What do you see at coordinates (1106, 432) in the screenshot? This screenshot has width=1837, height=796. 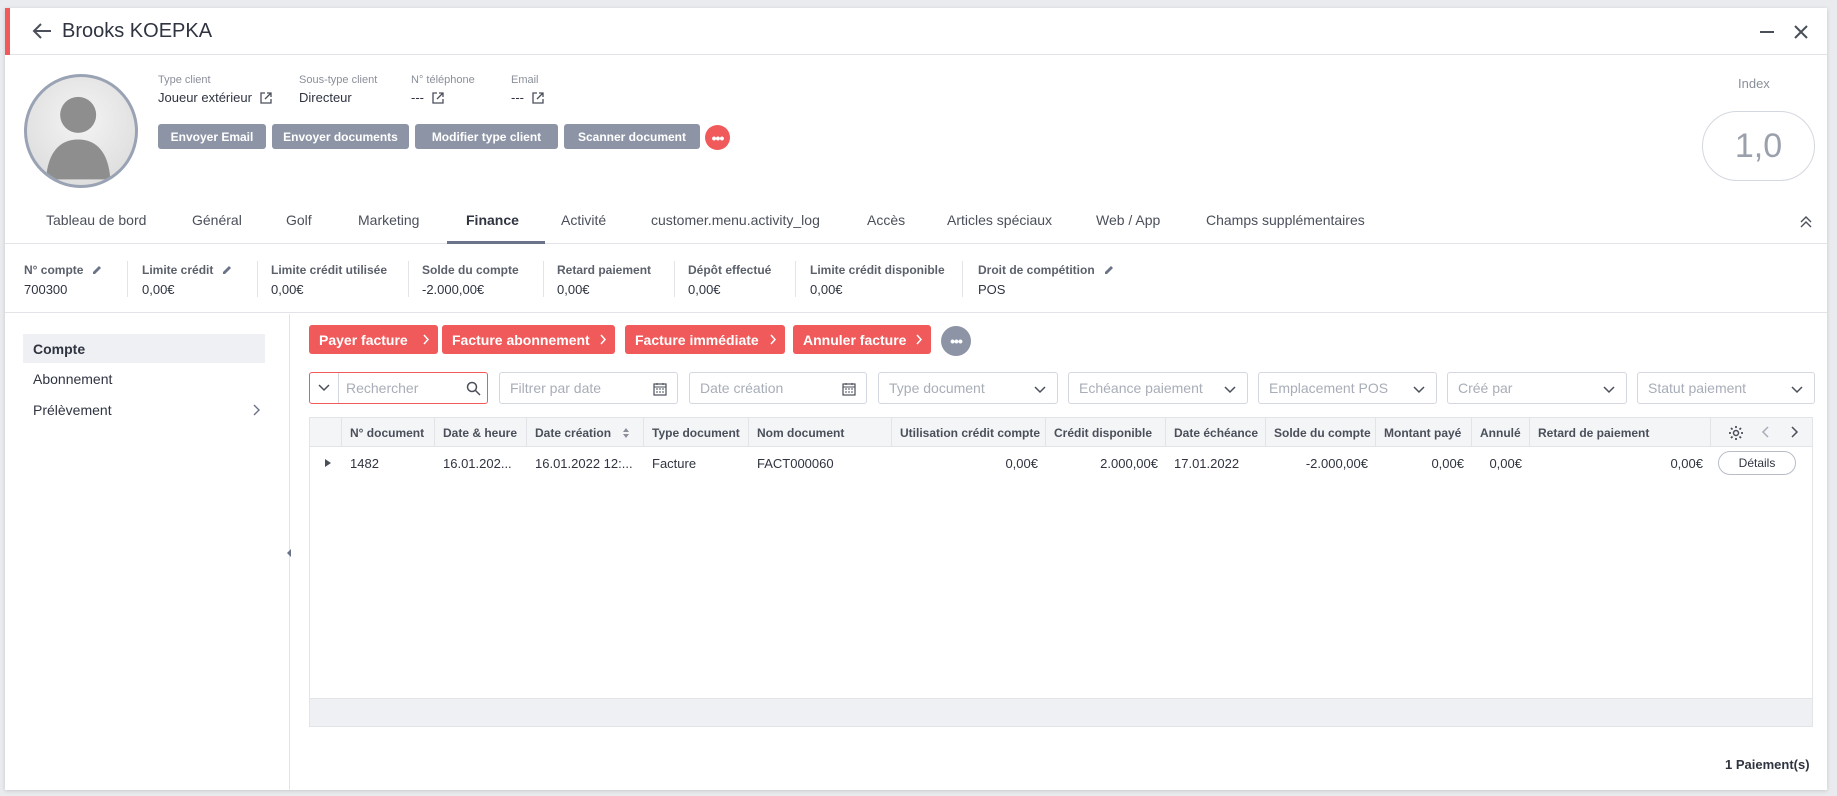 I see `column-header: Crédit disponible` at bounding box center [1106, 432].